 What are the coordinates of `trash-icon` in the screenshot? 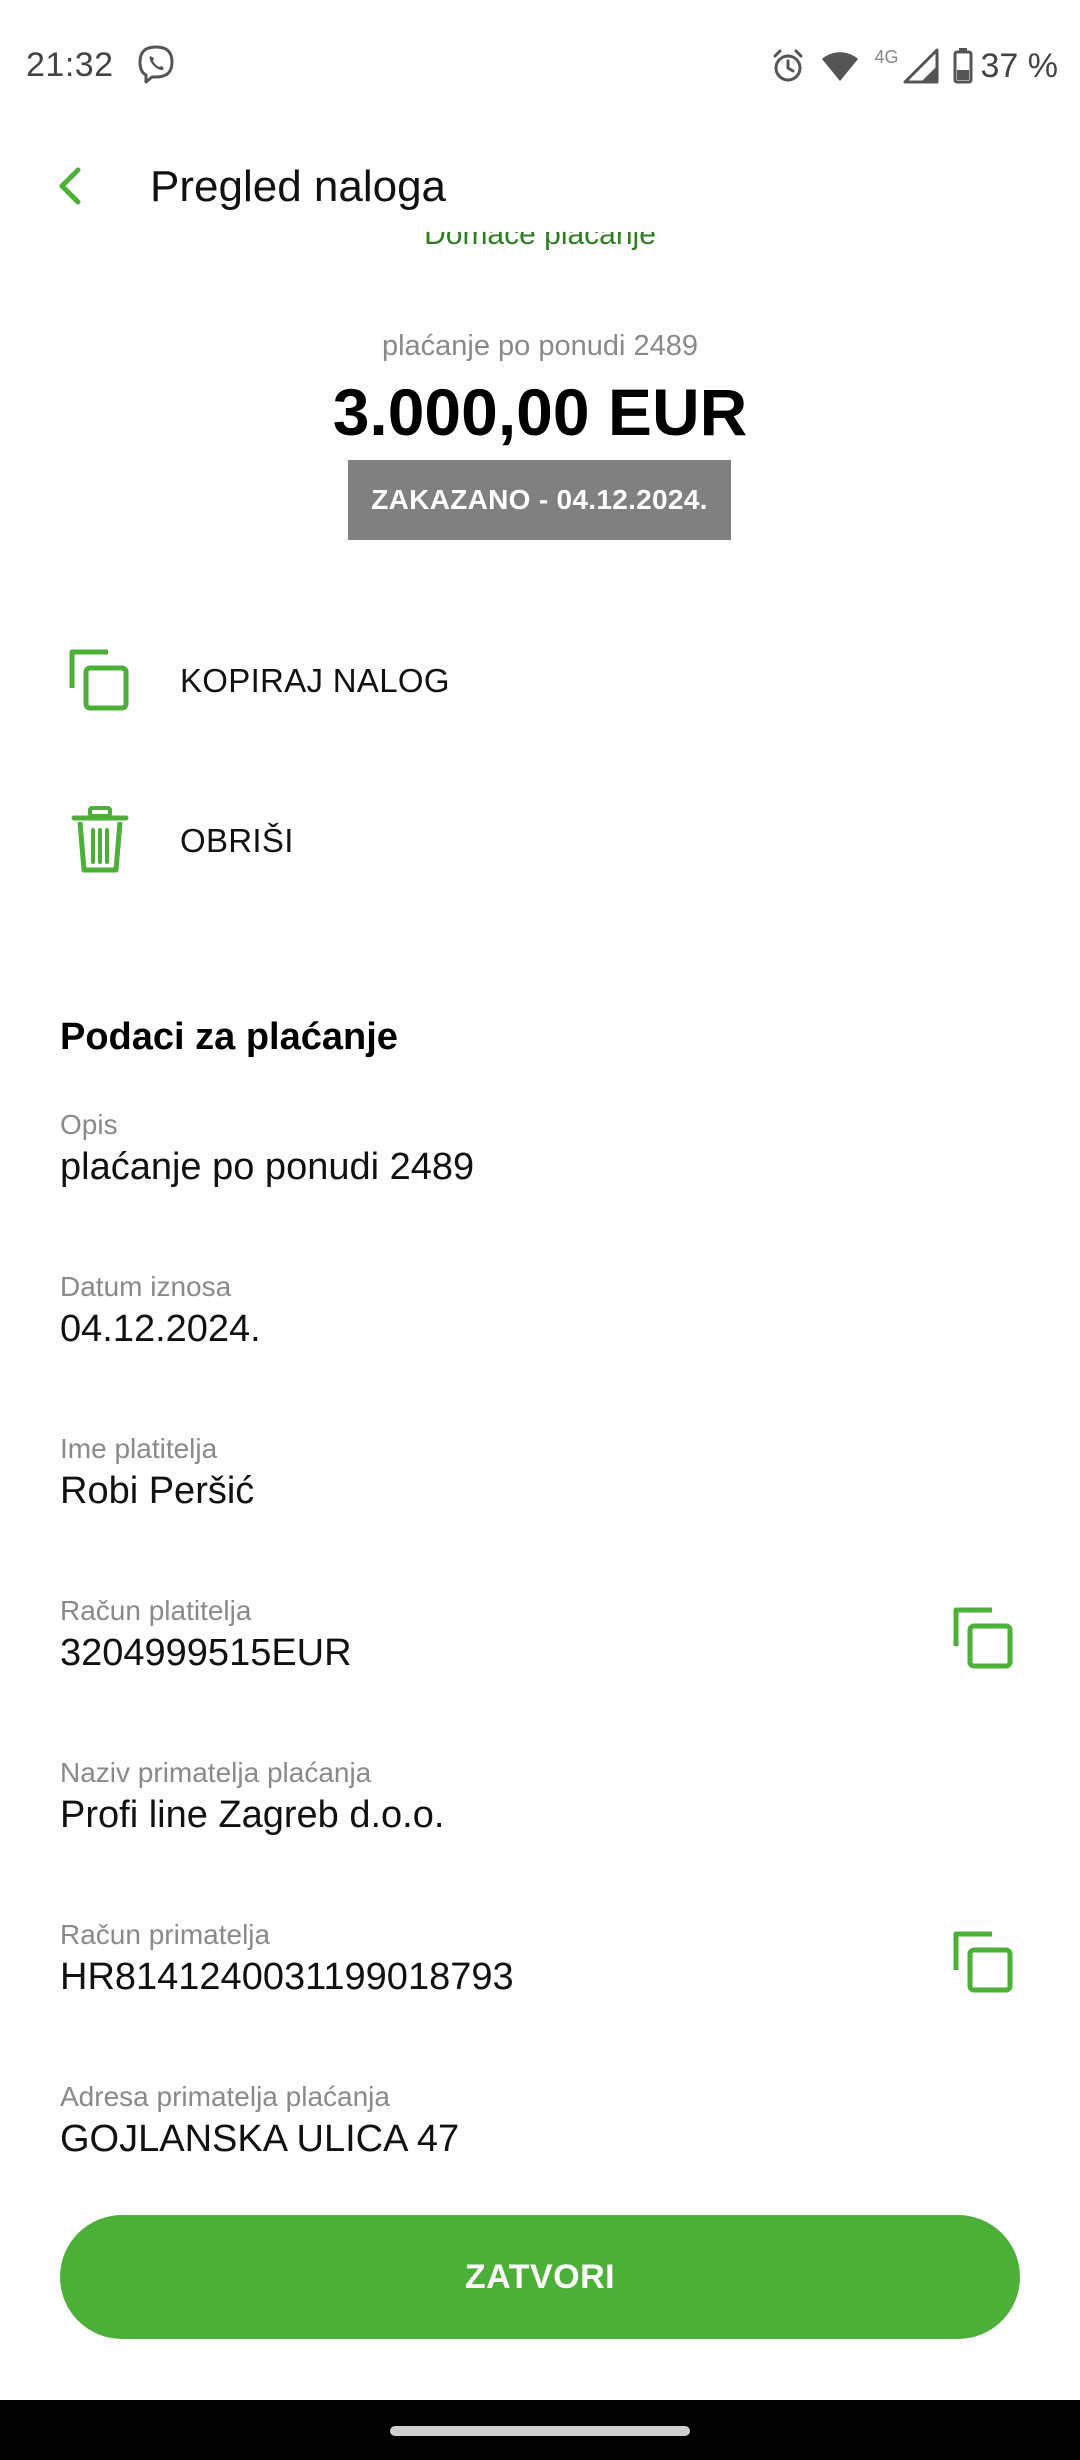 It's located at (100, 840).